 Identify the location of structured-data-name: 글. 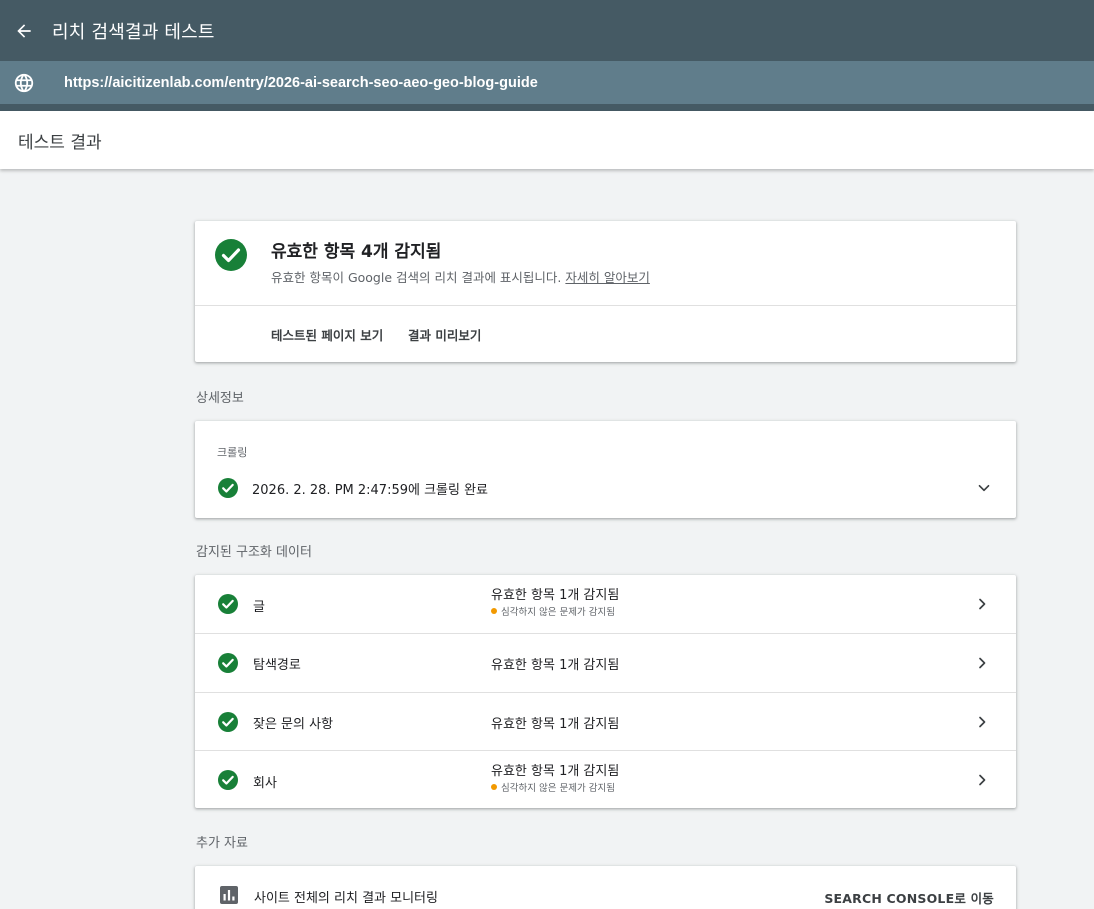
(259, 607).